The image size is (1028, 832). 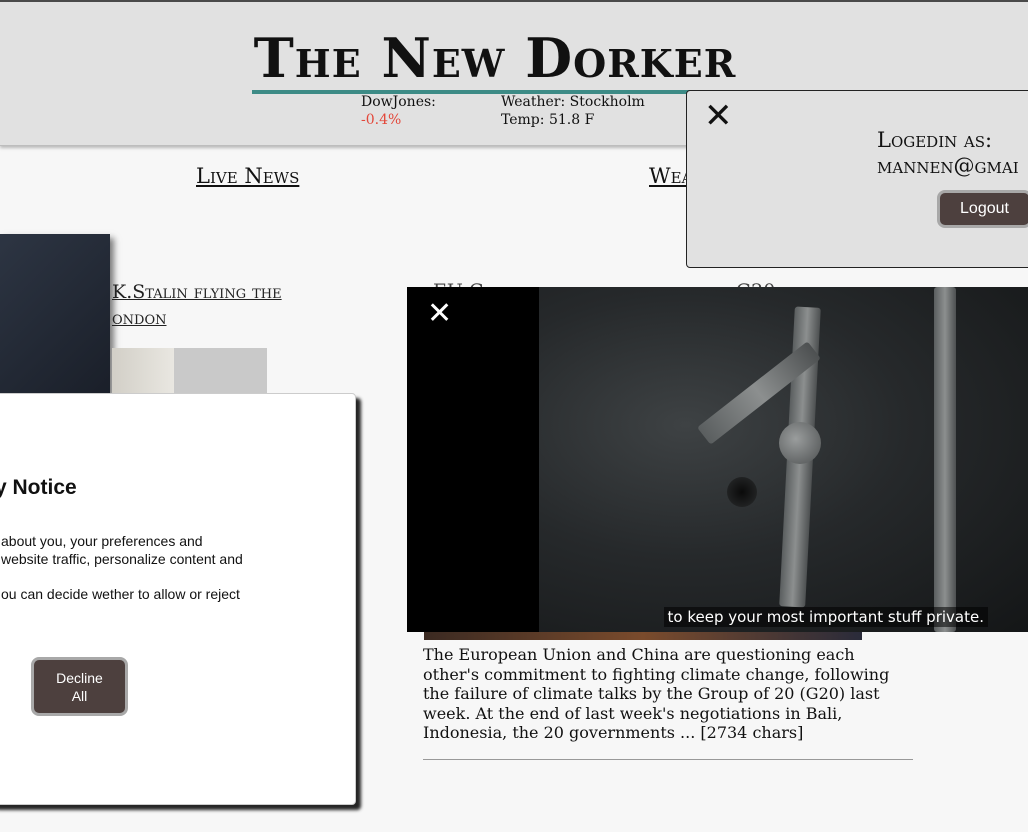 What do you see at coordinates (948, 153) in the screenshot?
I see `login-status: Logedin as: mannen@gmai` at bounding box center [948, 153].